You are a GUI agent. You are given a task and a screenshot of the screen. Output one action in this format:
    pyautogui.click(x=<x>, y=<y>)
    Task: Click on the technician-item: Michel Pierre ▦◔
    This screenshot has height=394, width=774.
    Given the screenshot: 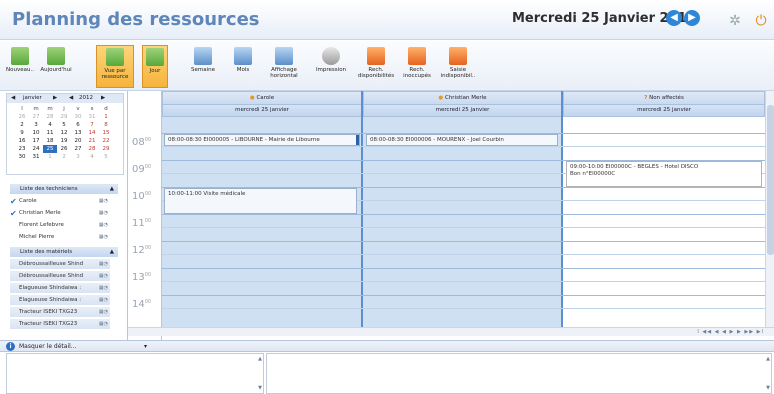 What is the action you would take?
    pyautogui.click(x=60, y=237)
    